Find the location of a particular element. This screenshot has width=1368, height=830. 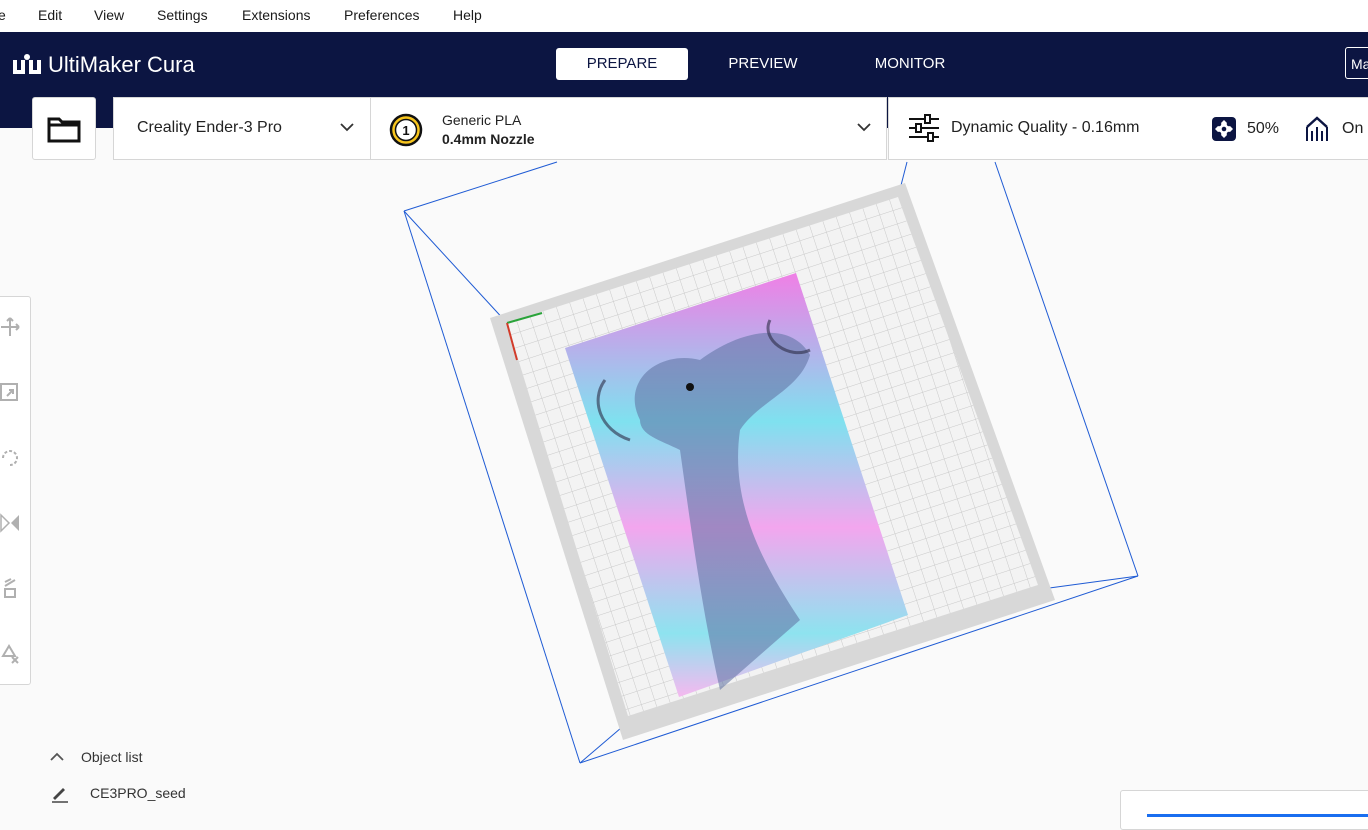

object-name: CE3PRO_seed is located at coordinates (138, 793).